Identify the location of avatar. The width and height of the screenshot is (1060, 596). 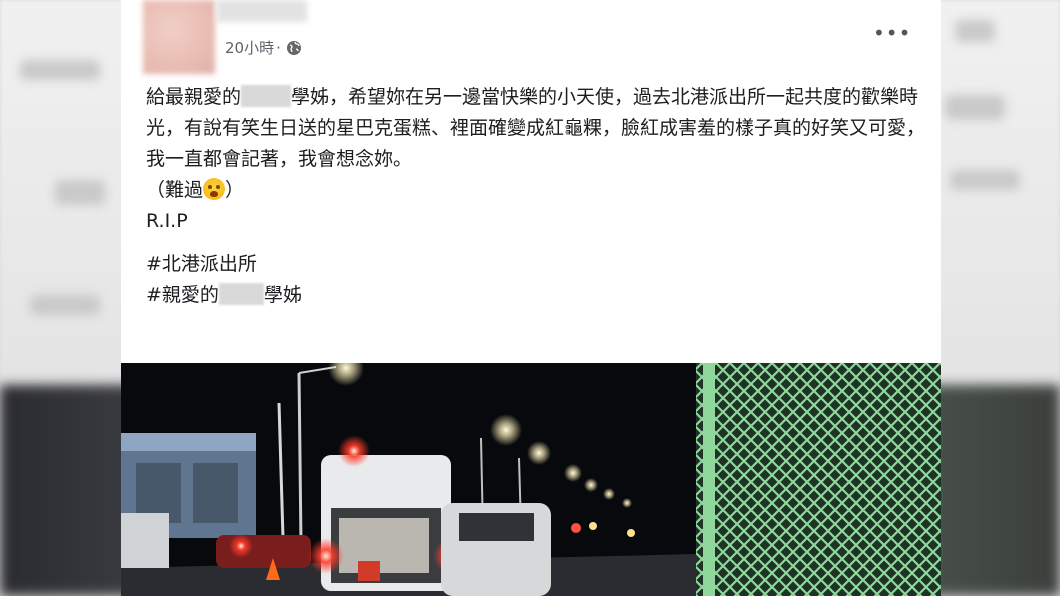
(179, 37).